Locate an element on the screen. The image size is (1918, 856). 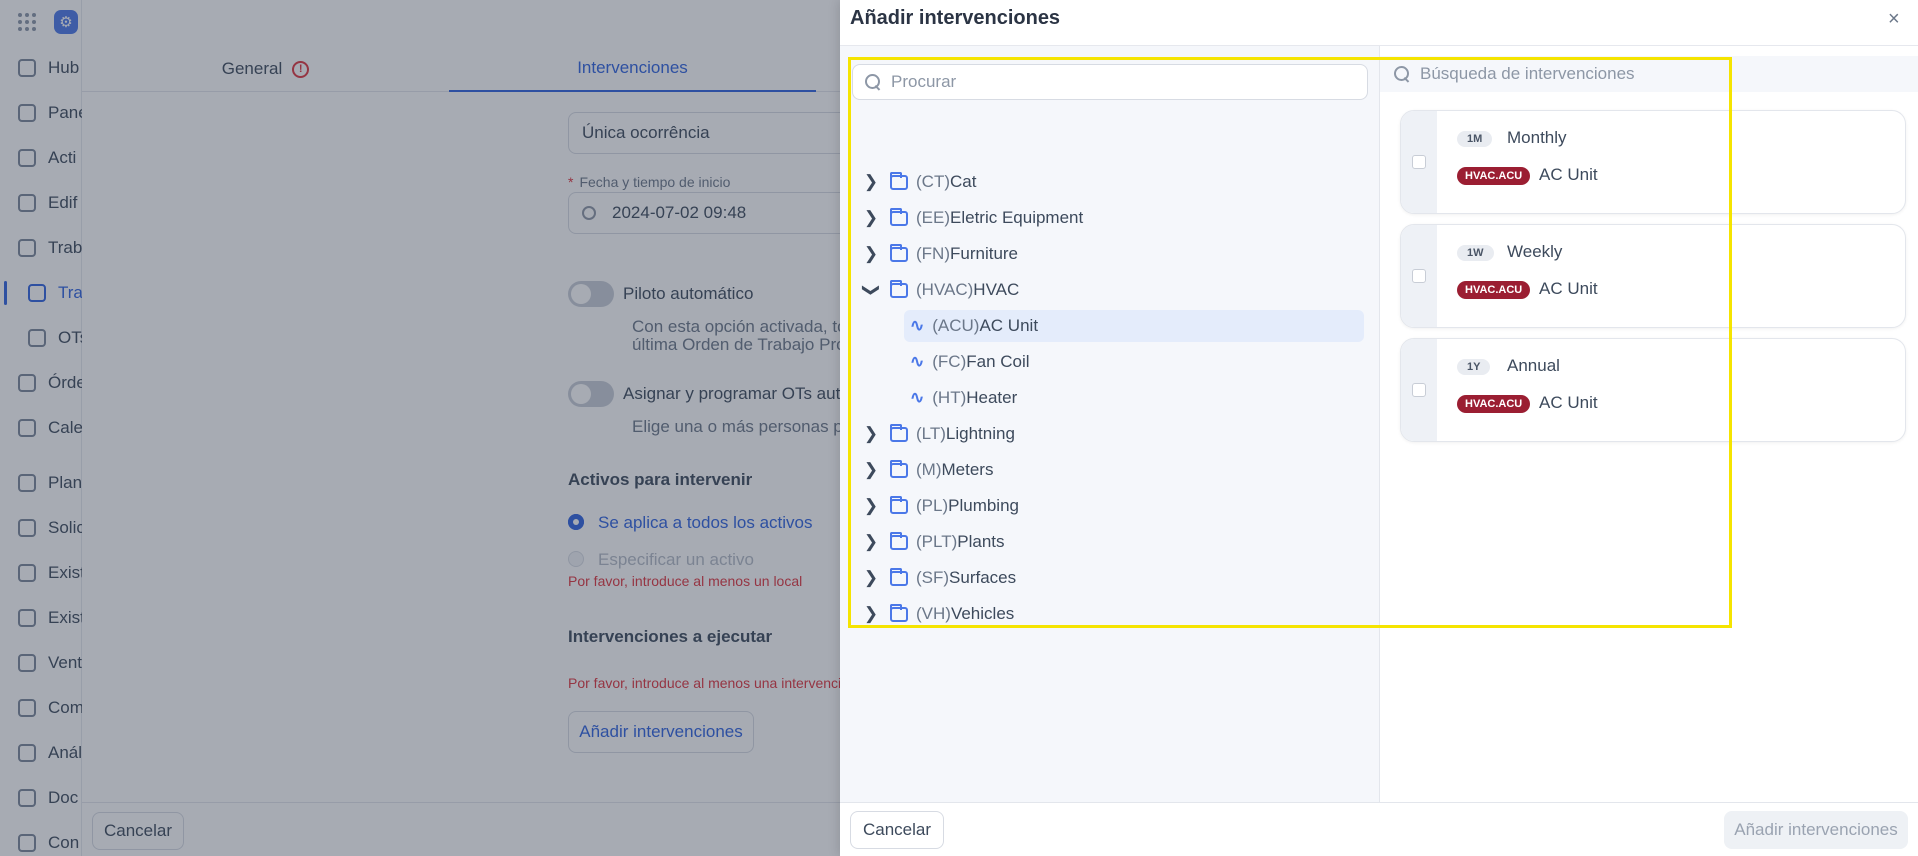
tree-leaf-heater: ∿ (HT) Heater is located at coordinates (1134, 398).